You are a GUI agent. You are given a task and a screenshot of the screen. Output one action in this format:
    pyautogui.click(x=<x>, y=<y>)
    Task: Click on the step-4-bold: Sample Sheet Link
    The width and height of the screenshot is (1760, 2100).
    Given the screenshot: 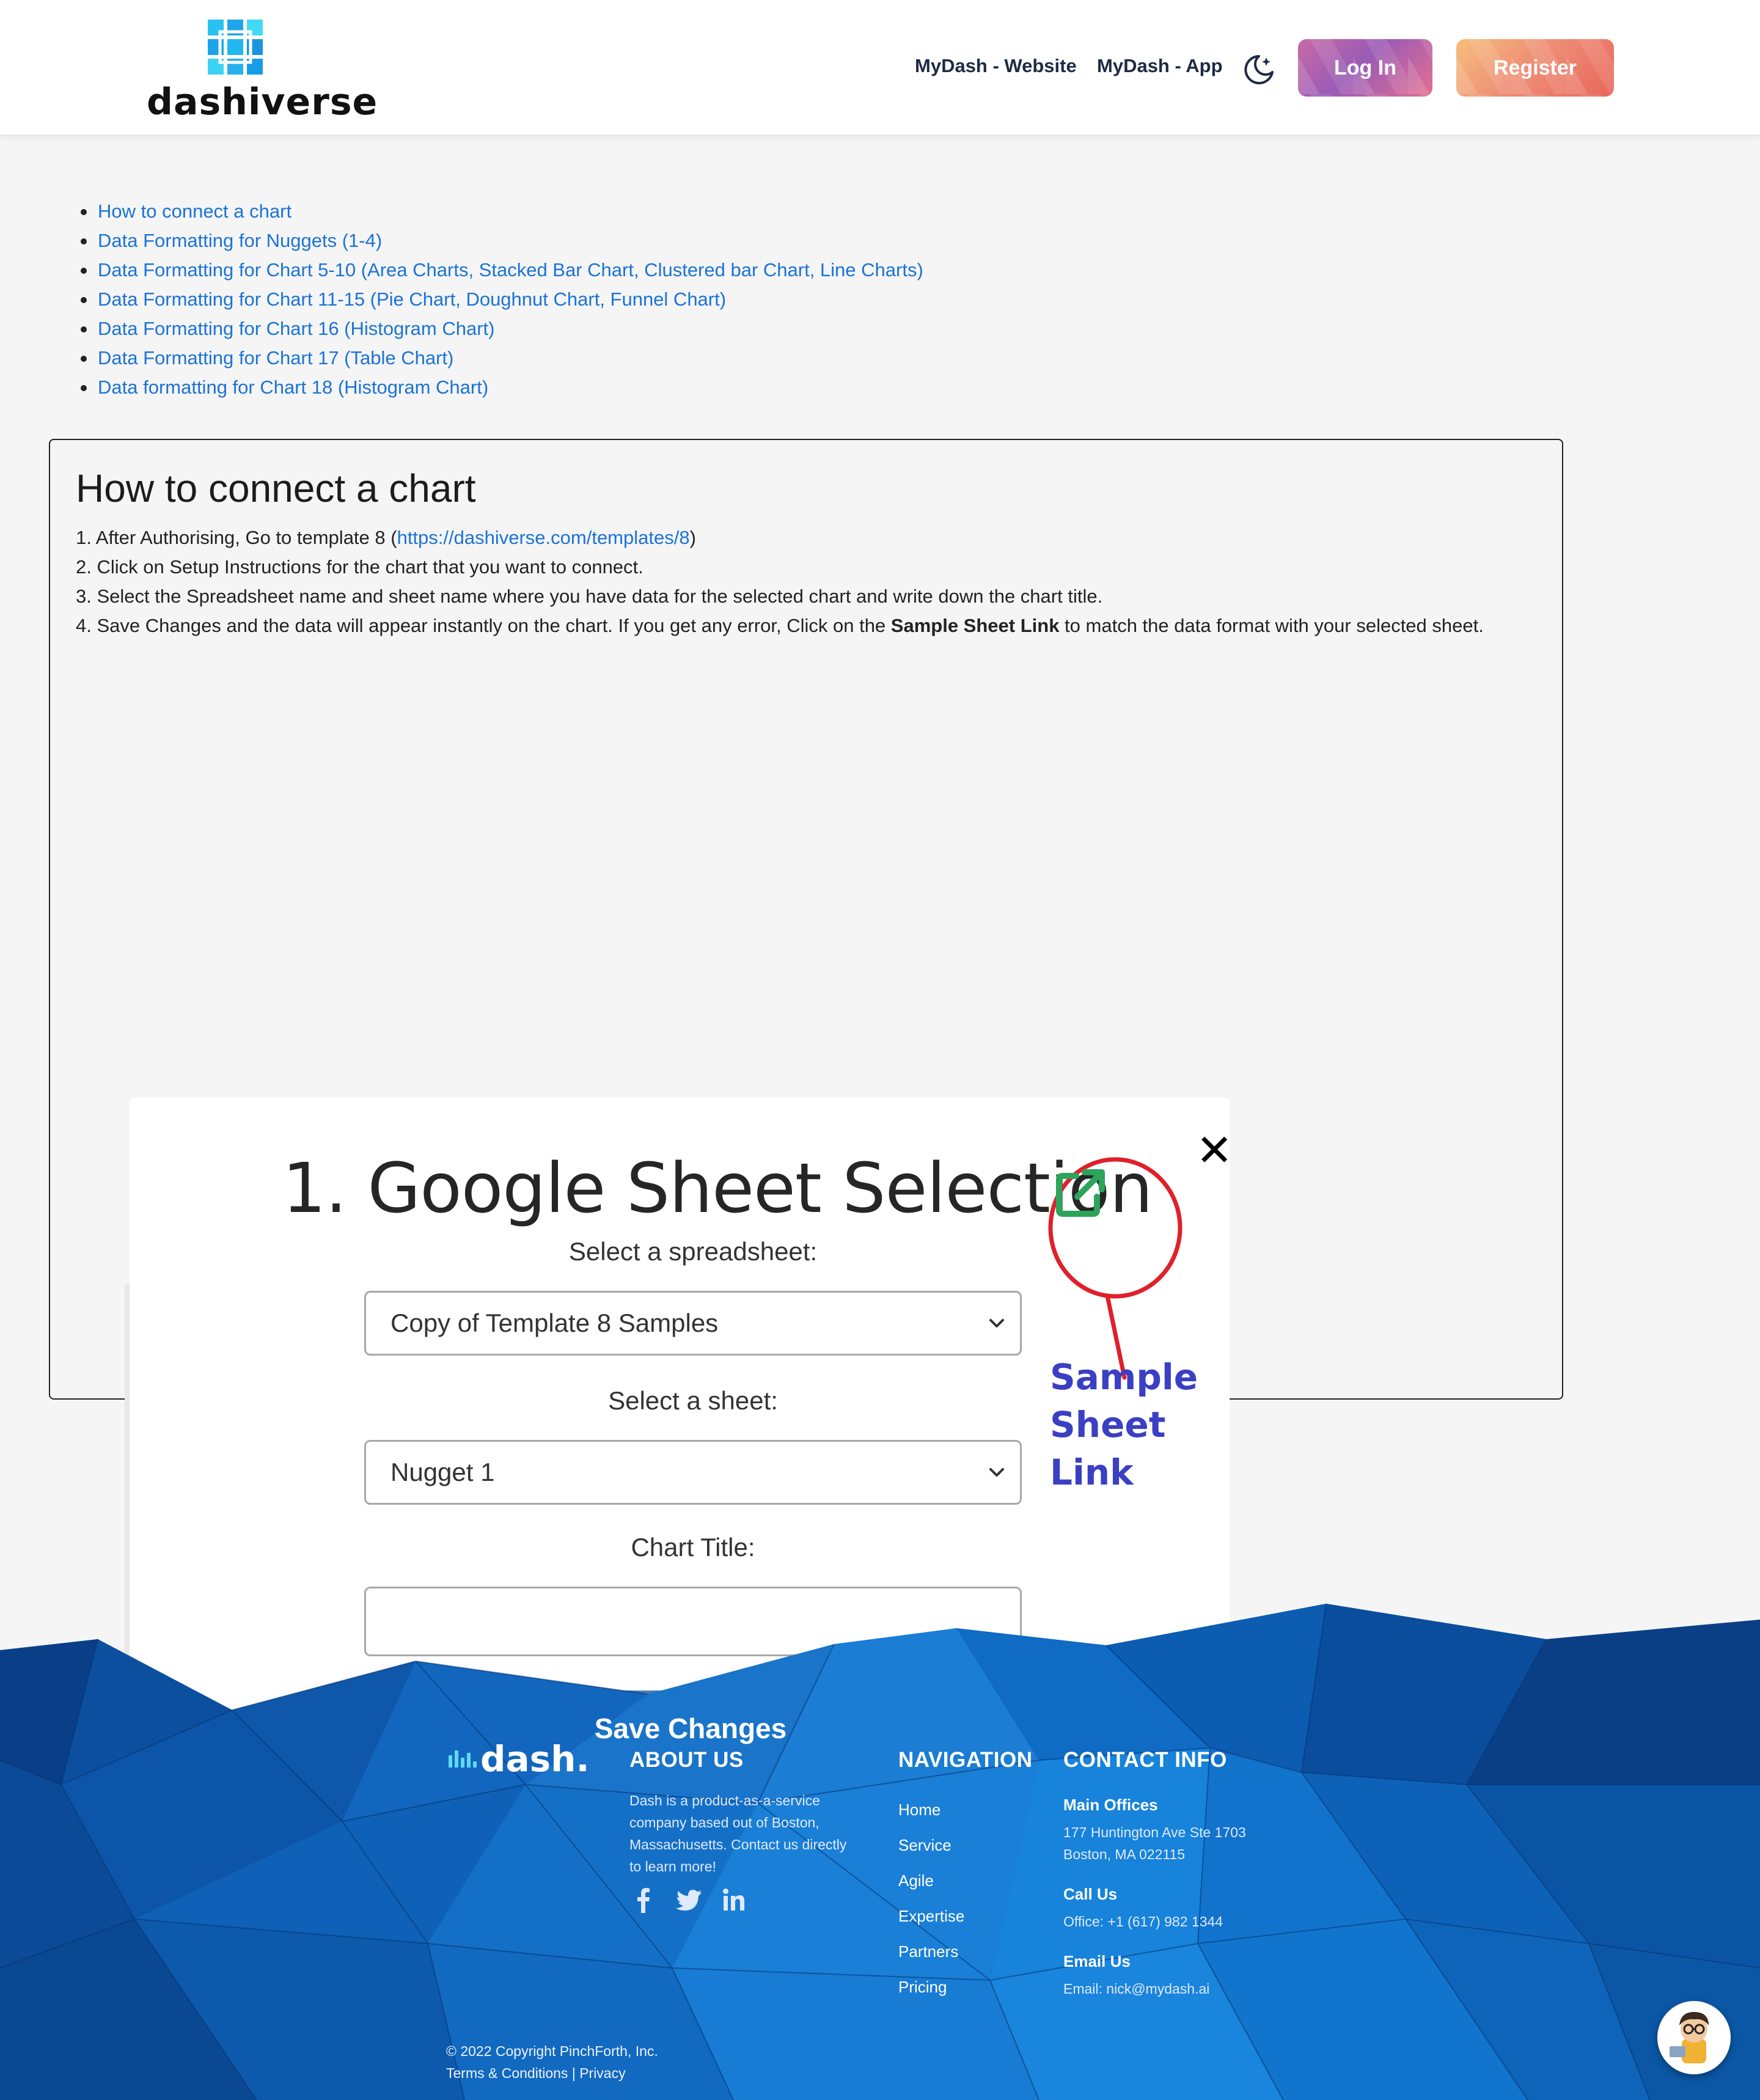 What is the action you would take?
    pyautogui.click(x=975, y=625)
    